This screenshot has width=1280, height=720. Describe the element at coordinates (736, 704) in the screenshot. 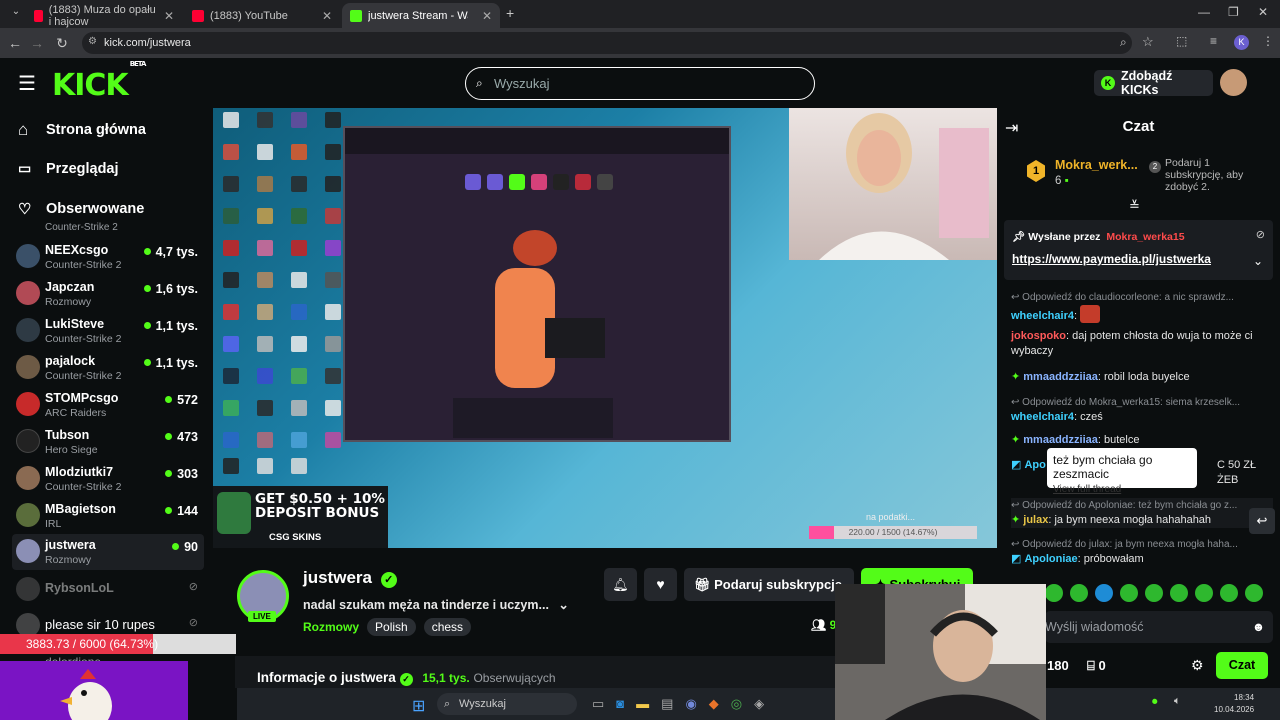

I see `chrome-icon: ◎` at that location.